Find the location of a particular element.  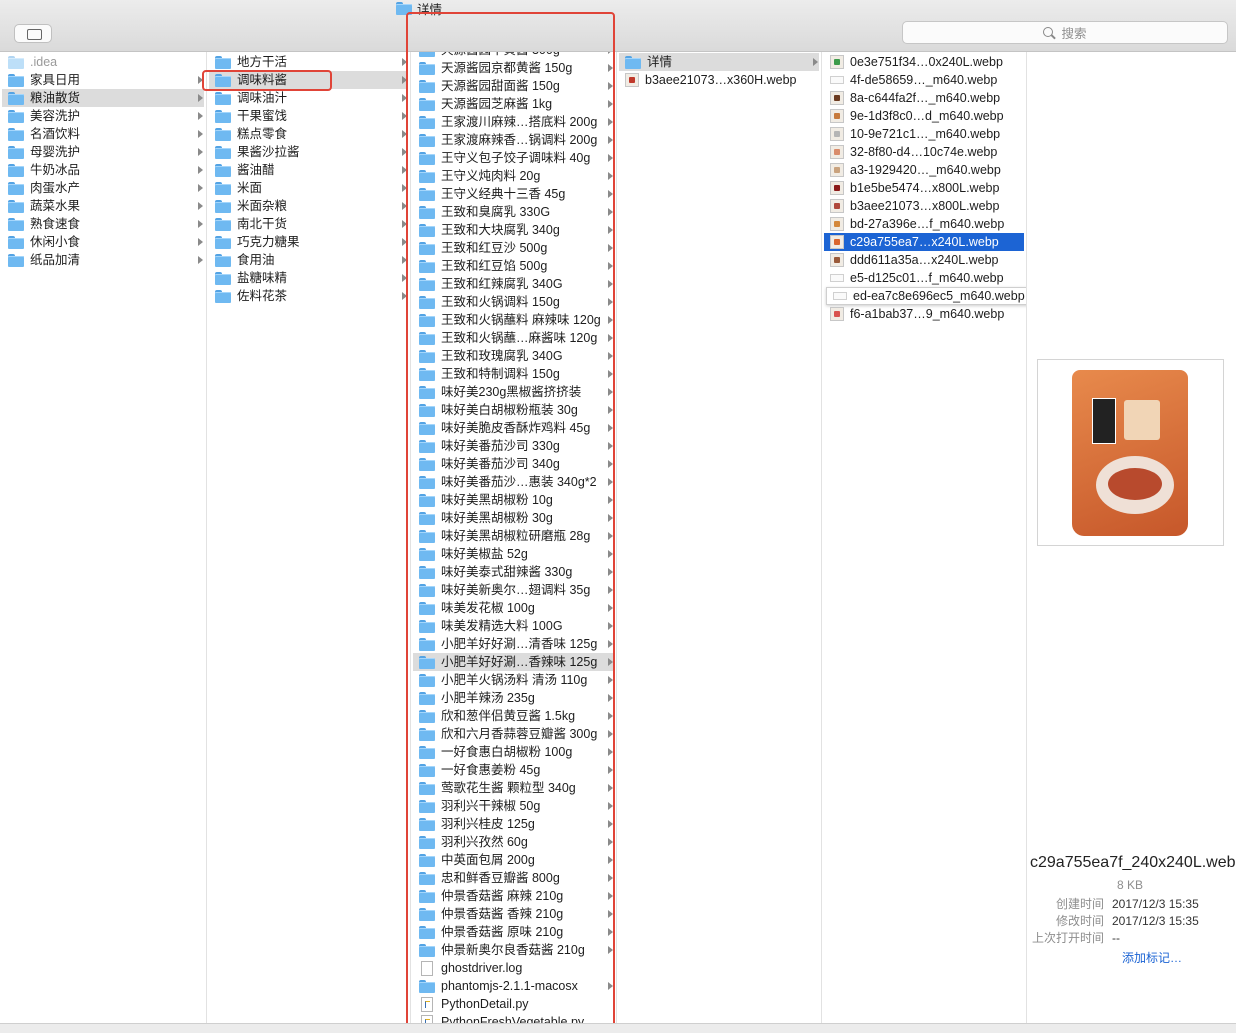

item-label: 8a-c644fa2f…_m640.webp is located at coordinates (925, 98).